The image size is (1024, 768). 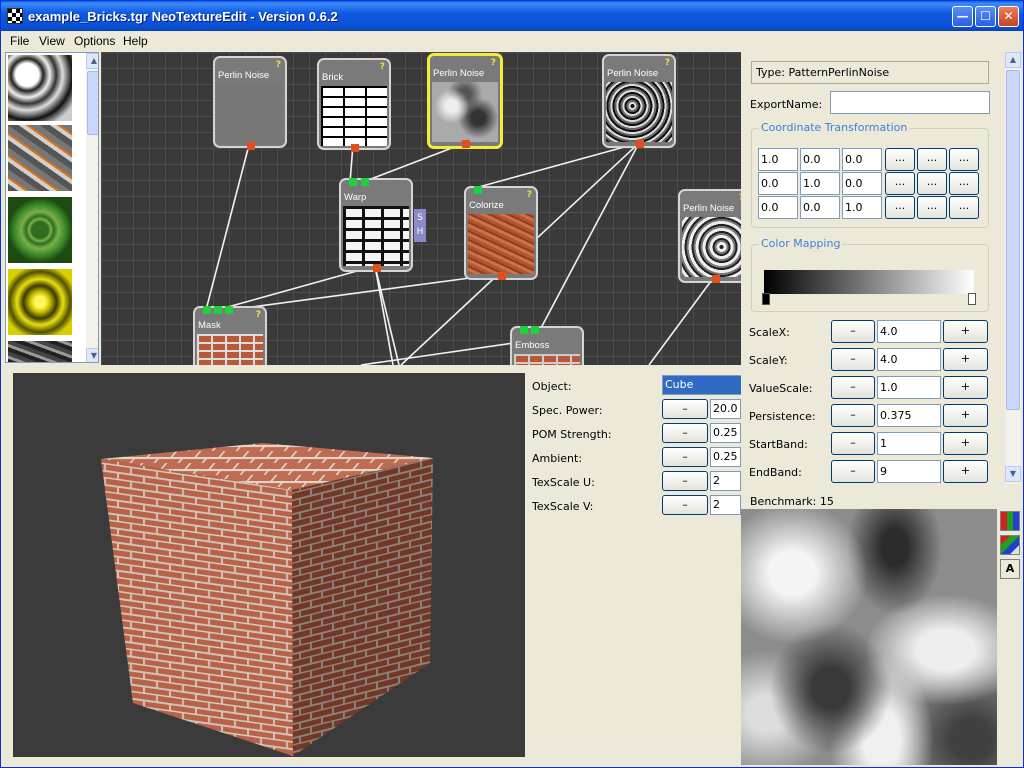 I want to click on node-perlin-noise-2-selected: ? Perlin Noise, so click(x=465, y=101).